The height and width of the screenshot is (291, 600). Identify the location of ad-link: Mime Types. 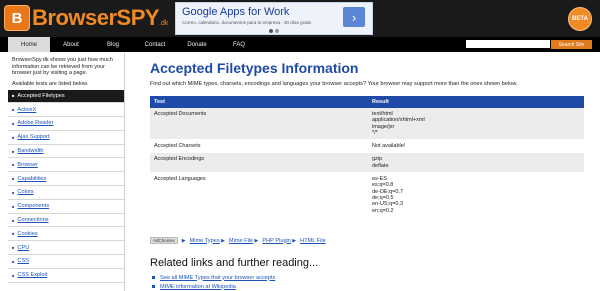
(205, 241).